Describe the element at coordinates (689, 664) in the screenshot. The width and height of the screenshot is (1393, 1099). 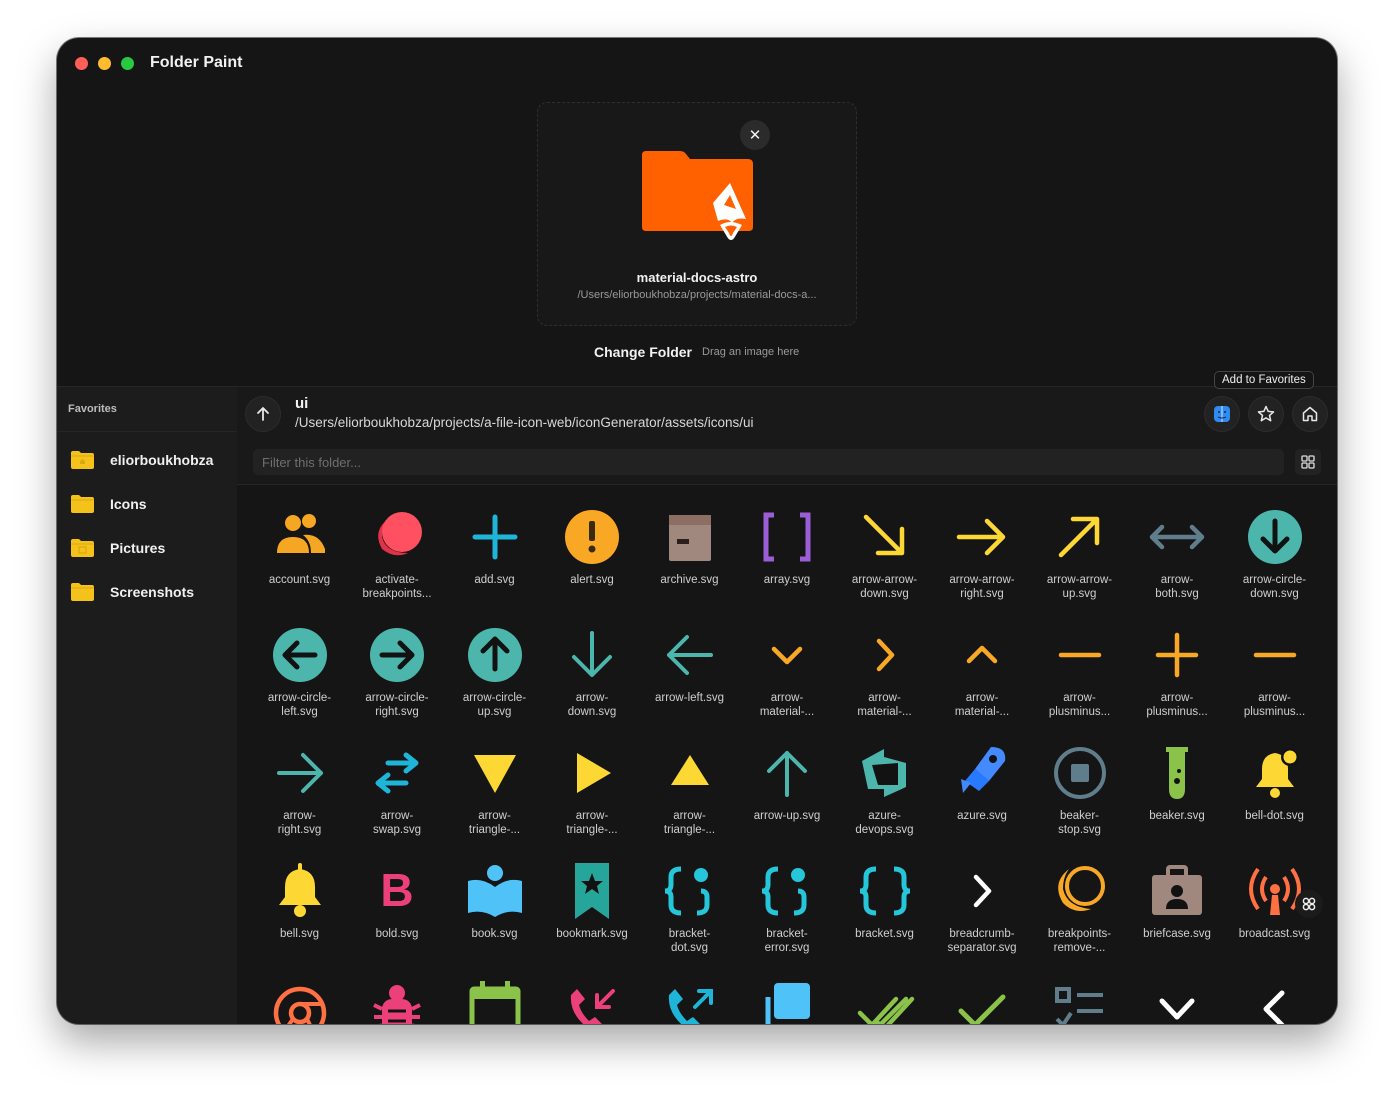
I see `icon-grid-item: arrow-left.svg` at that location.